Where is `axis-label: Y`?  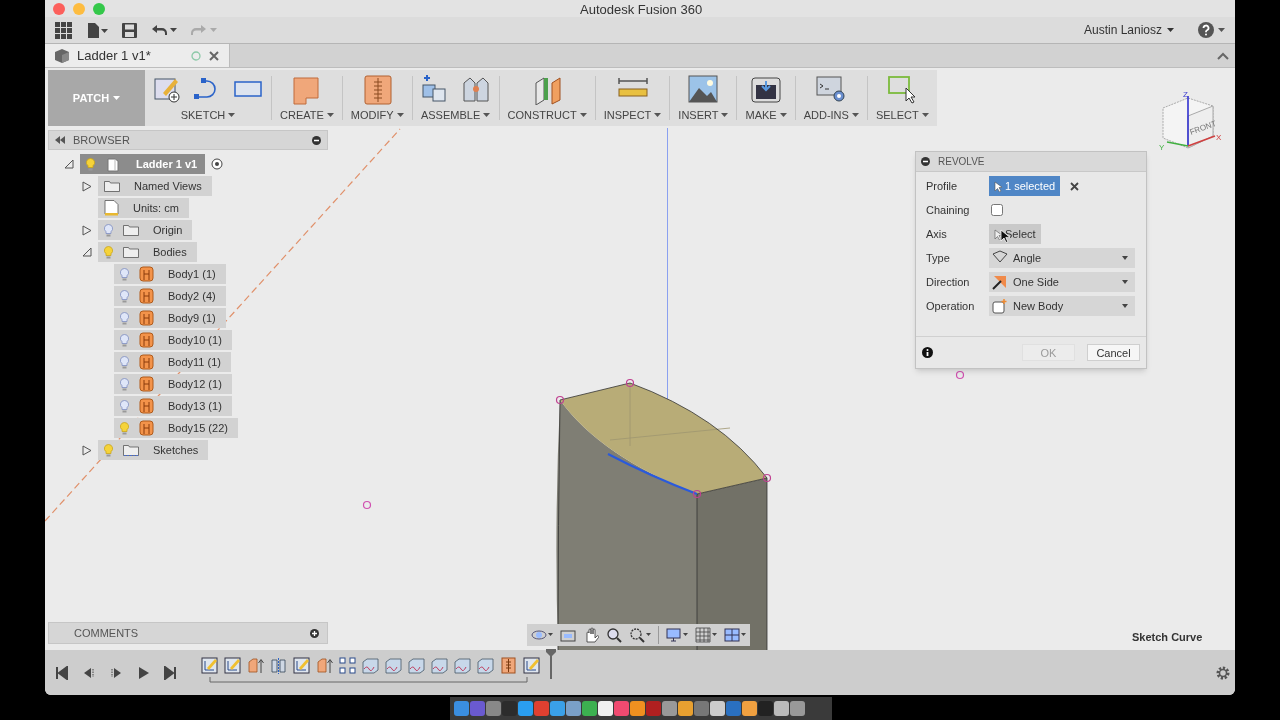
axis-label: Y is located at coordinates (1162, 147).